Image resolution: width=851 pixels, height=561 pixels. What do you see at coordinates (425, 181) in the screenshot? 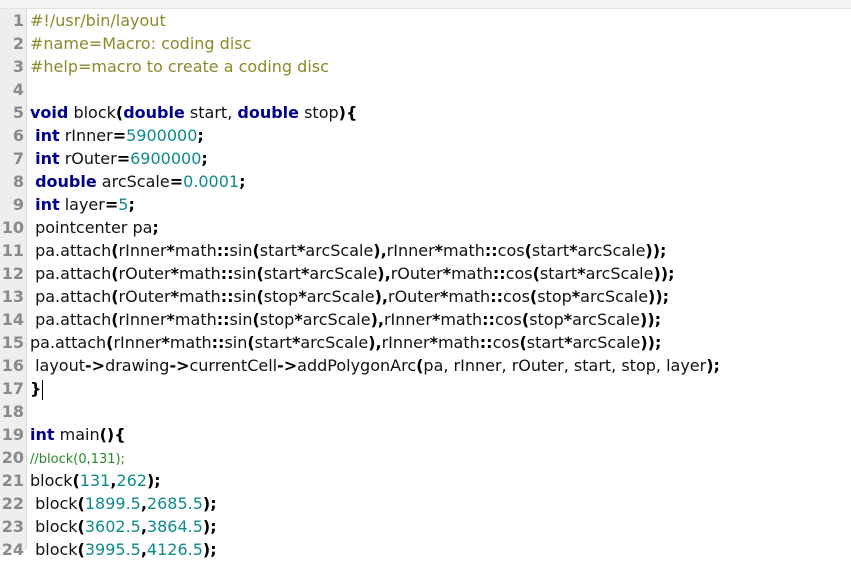
I see `code-line: 8 double arcScale=0.0001;` at bounding box center [425, 181].